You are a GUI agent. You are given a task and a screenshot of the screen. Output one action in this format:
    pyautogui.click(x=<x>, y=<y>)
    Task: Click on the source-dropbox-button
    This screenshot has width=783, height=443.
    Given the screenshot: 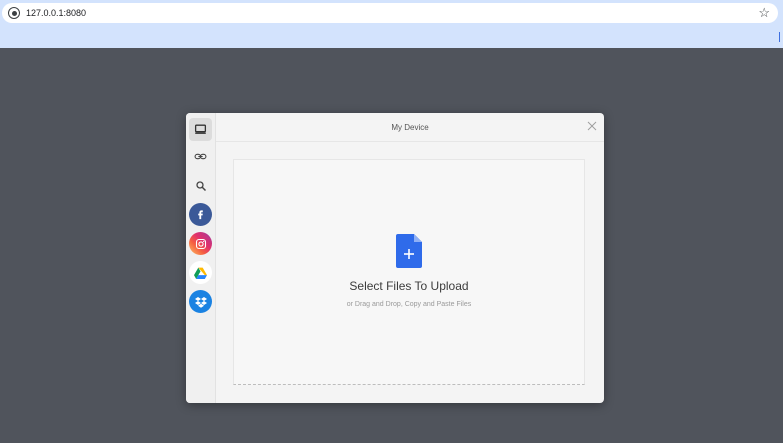 What is the action you would take?
    pyautogui.click(x=200, y=301)
    